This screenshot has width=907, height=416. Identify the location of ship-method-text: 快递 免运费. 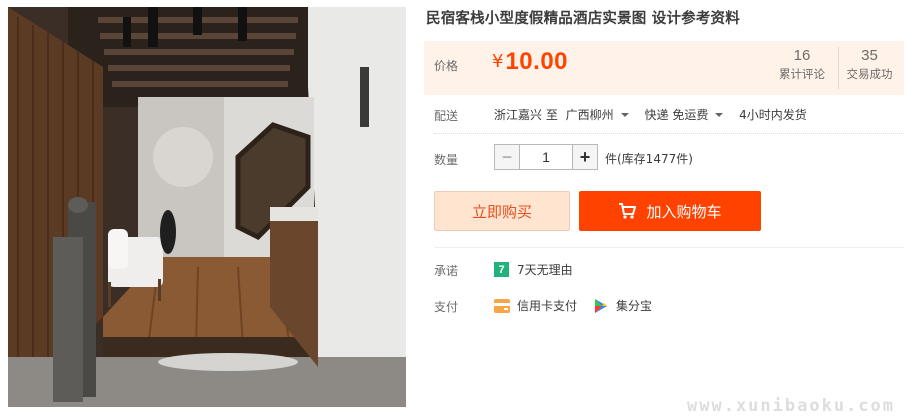
(676, 115).